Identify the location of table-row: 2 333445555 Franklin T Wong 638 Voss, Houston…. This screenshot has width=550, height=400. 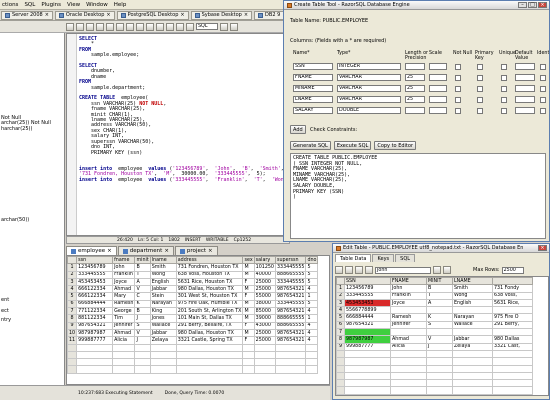
(193, 274).